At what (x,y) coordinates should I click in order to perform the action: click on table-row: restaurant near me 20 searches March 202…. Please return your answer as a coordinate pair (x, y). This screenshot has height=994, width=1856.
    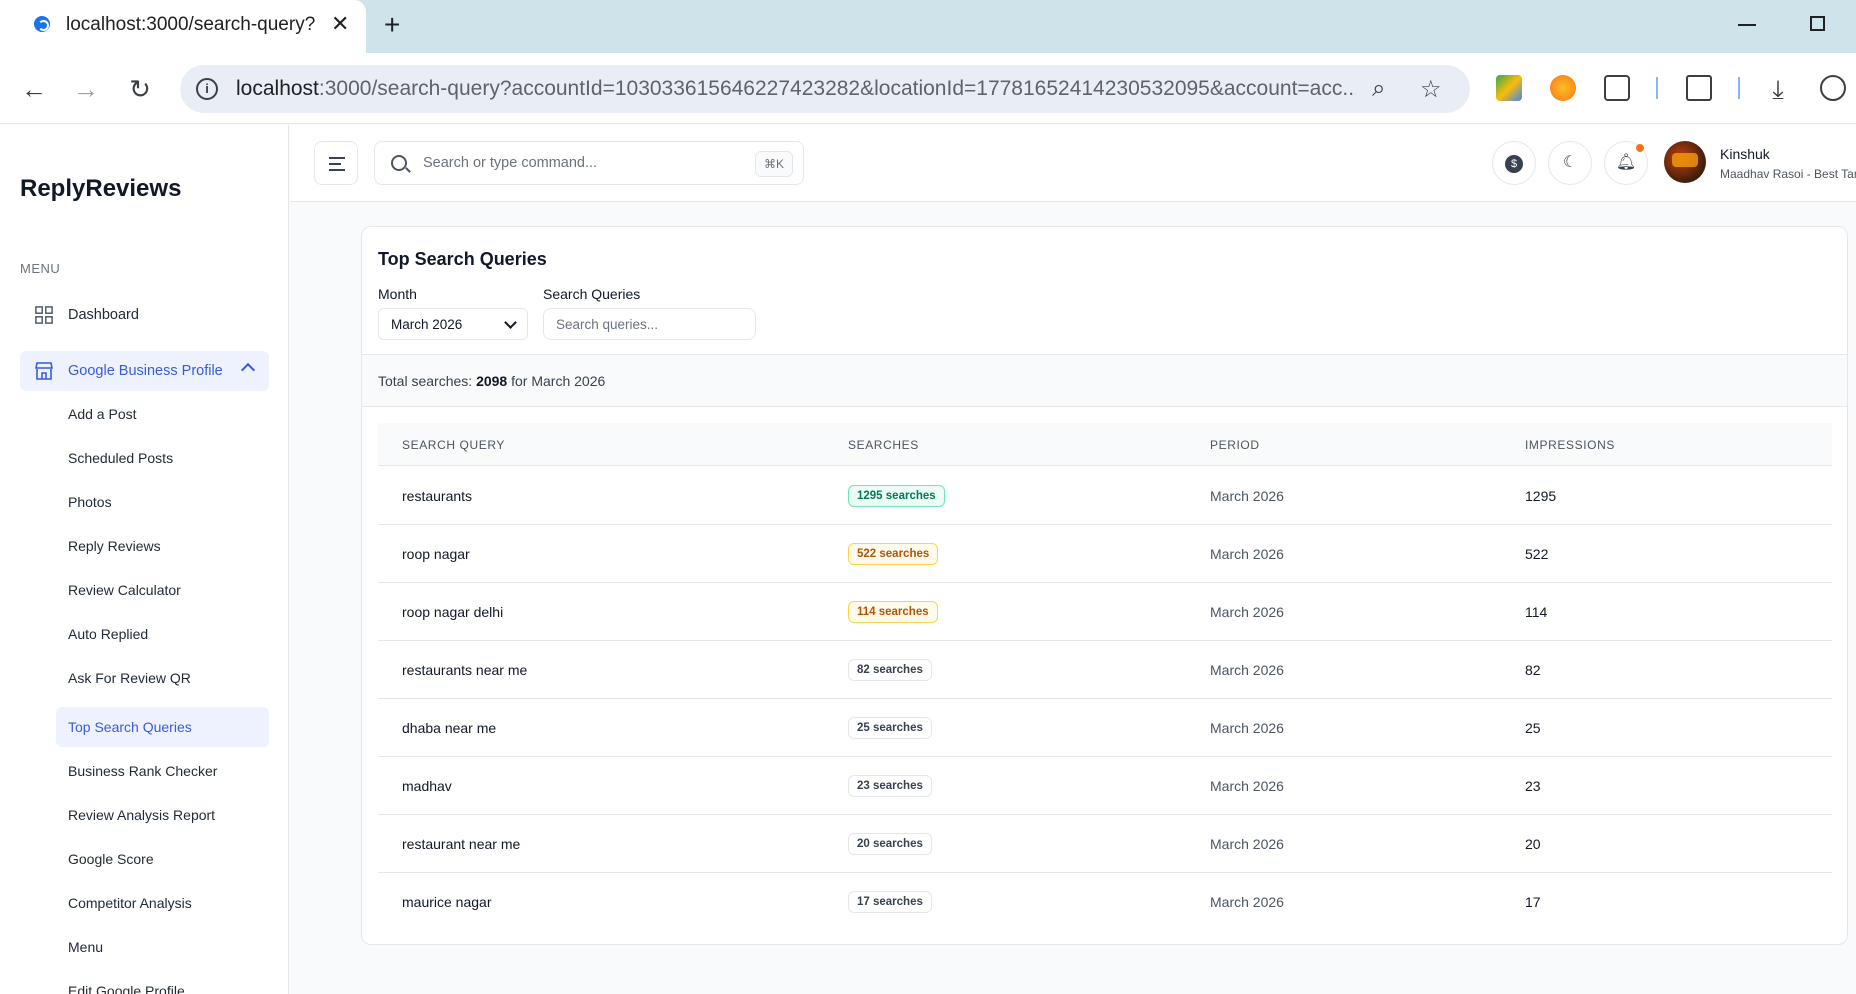
    Looking at the image, I should click on (1105, 844).